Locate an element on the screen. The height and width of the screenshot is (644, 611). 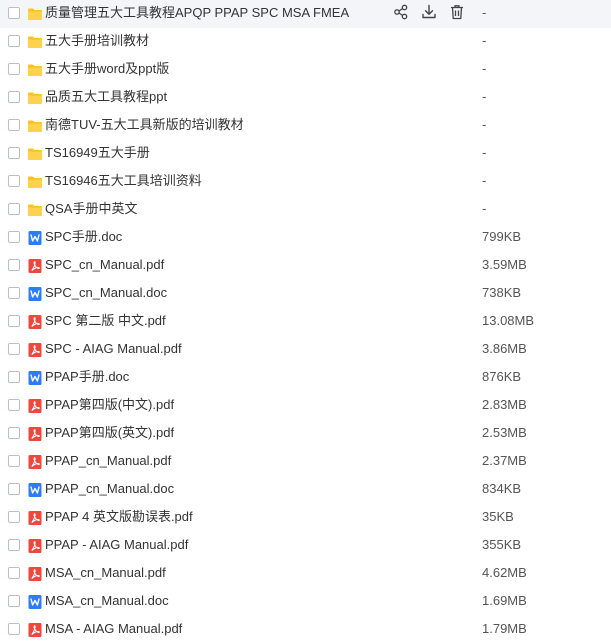
file-name: MSA_cn_Manual.doc is located at coordinates (107, 601).